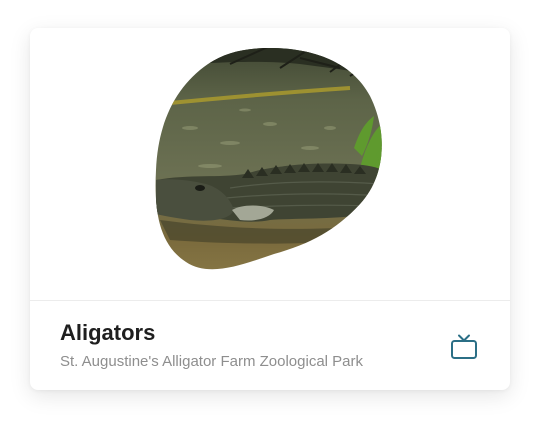 Image resolution: width=540 pixels, height=424 pixels. I want to click on card-divider, so click(270, 300).